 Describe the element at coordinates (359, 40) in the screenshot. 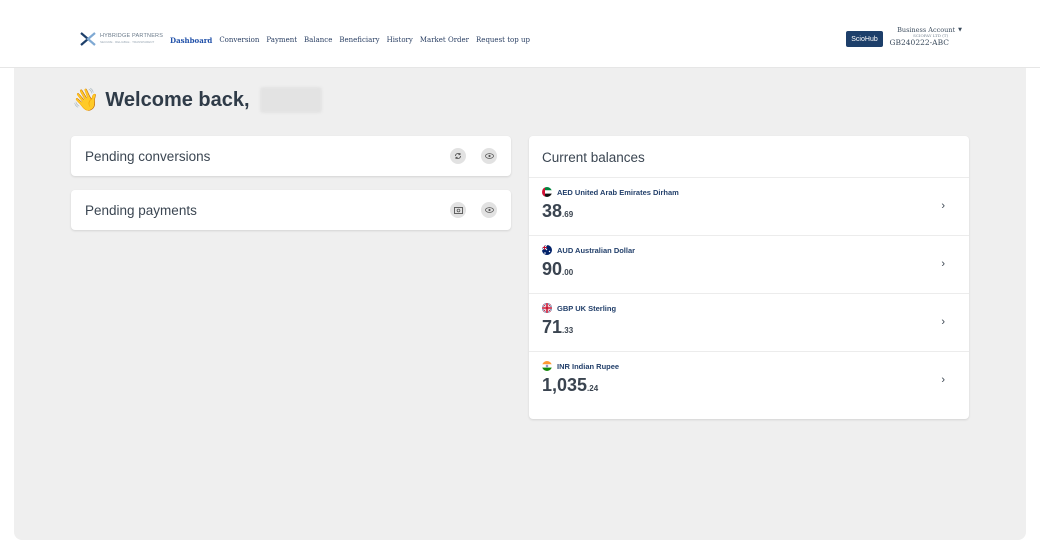

I see `nav-beneficiary: Beneficiary` at that location.